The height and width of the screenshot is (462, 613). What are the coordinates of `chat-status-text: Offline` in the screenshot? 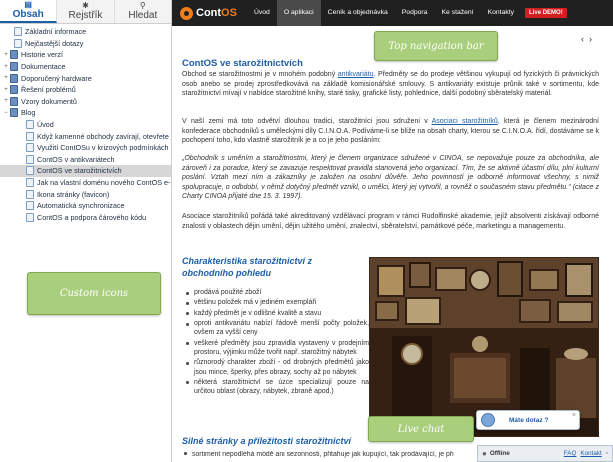 It's located at (499, 453).